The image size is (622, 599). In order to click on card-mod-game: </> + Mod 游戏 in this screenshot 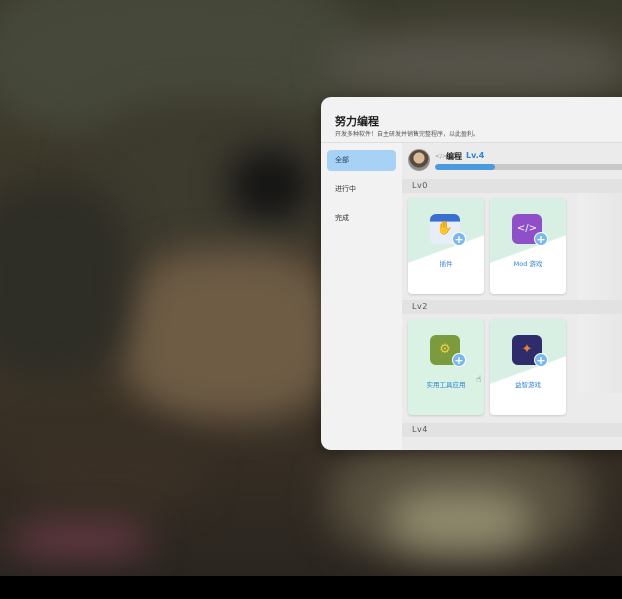, I will do `click(528, 246)`.